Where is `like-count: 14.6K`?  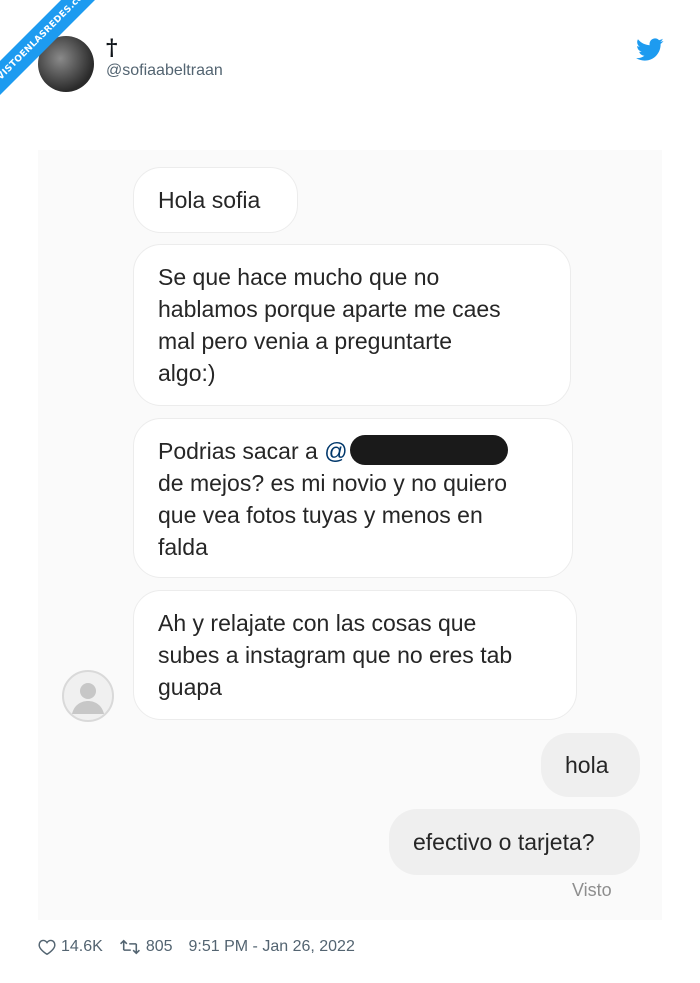 like-count: 14.6K is located at coordinates (82, 946).